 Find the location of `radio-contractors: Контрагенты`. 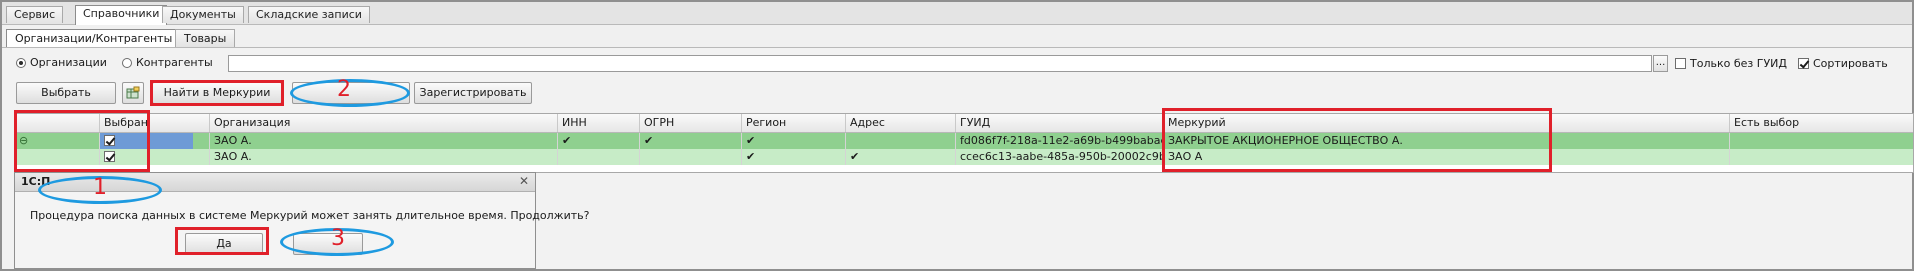

radio-contractors: Контрагенты is located at coordinates (167, 62).